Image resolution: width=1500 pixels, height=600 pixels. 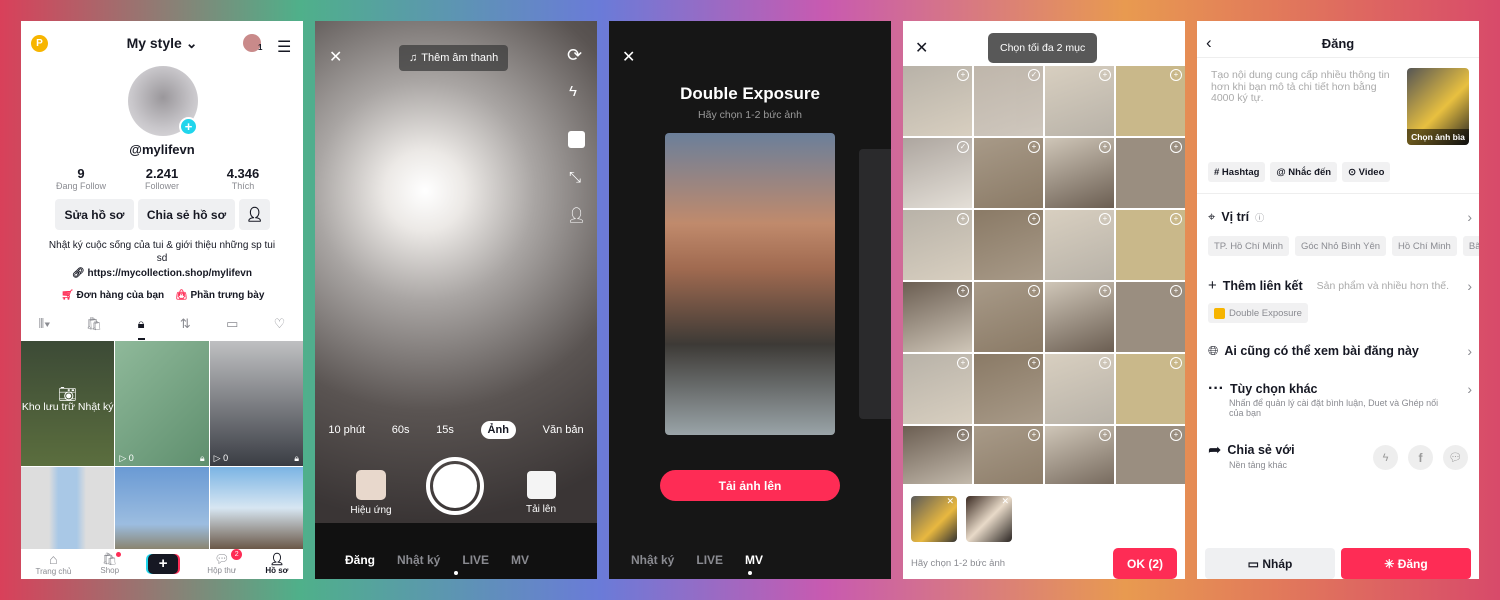 I want to click on hashtag-button: # Hashtag, so click(x=1237, y=172).